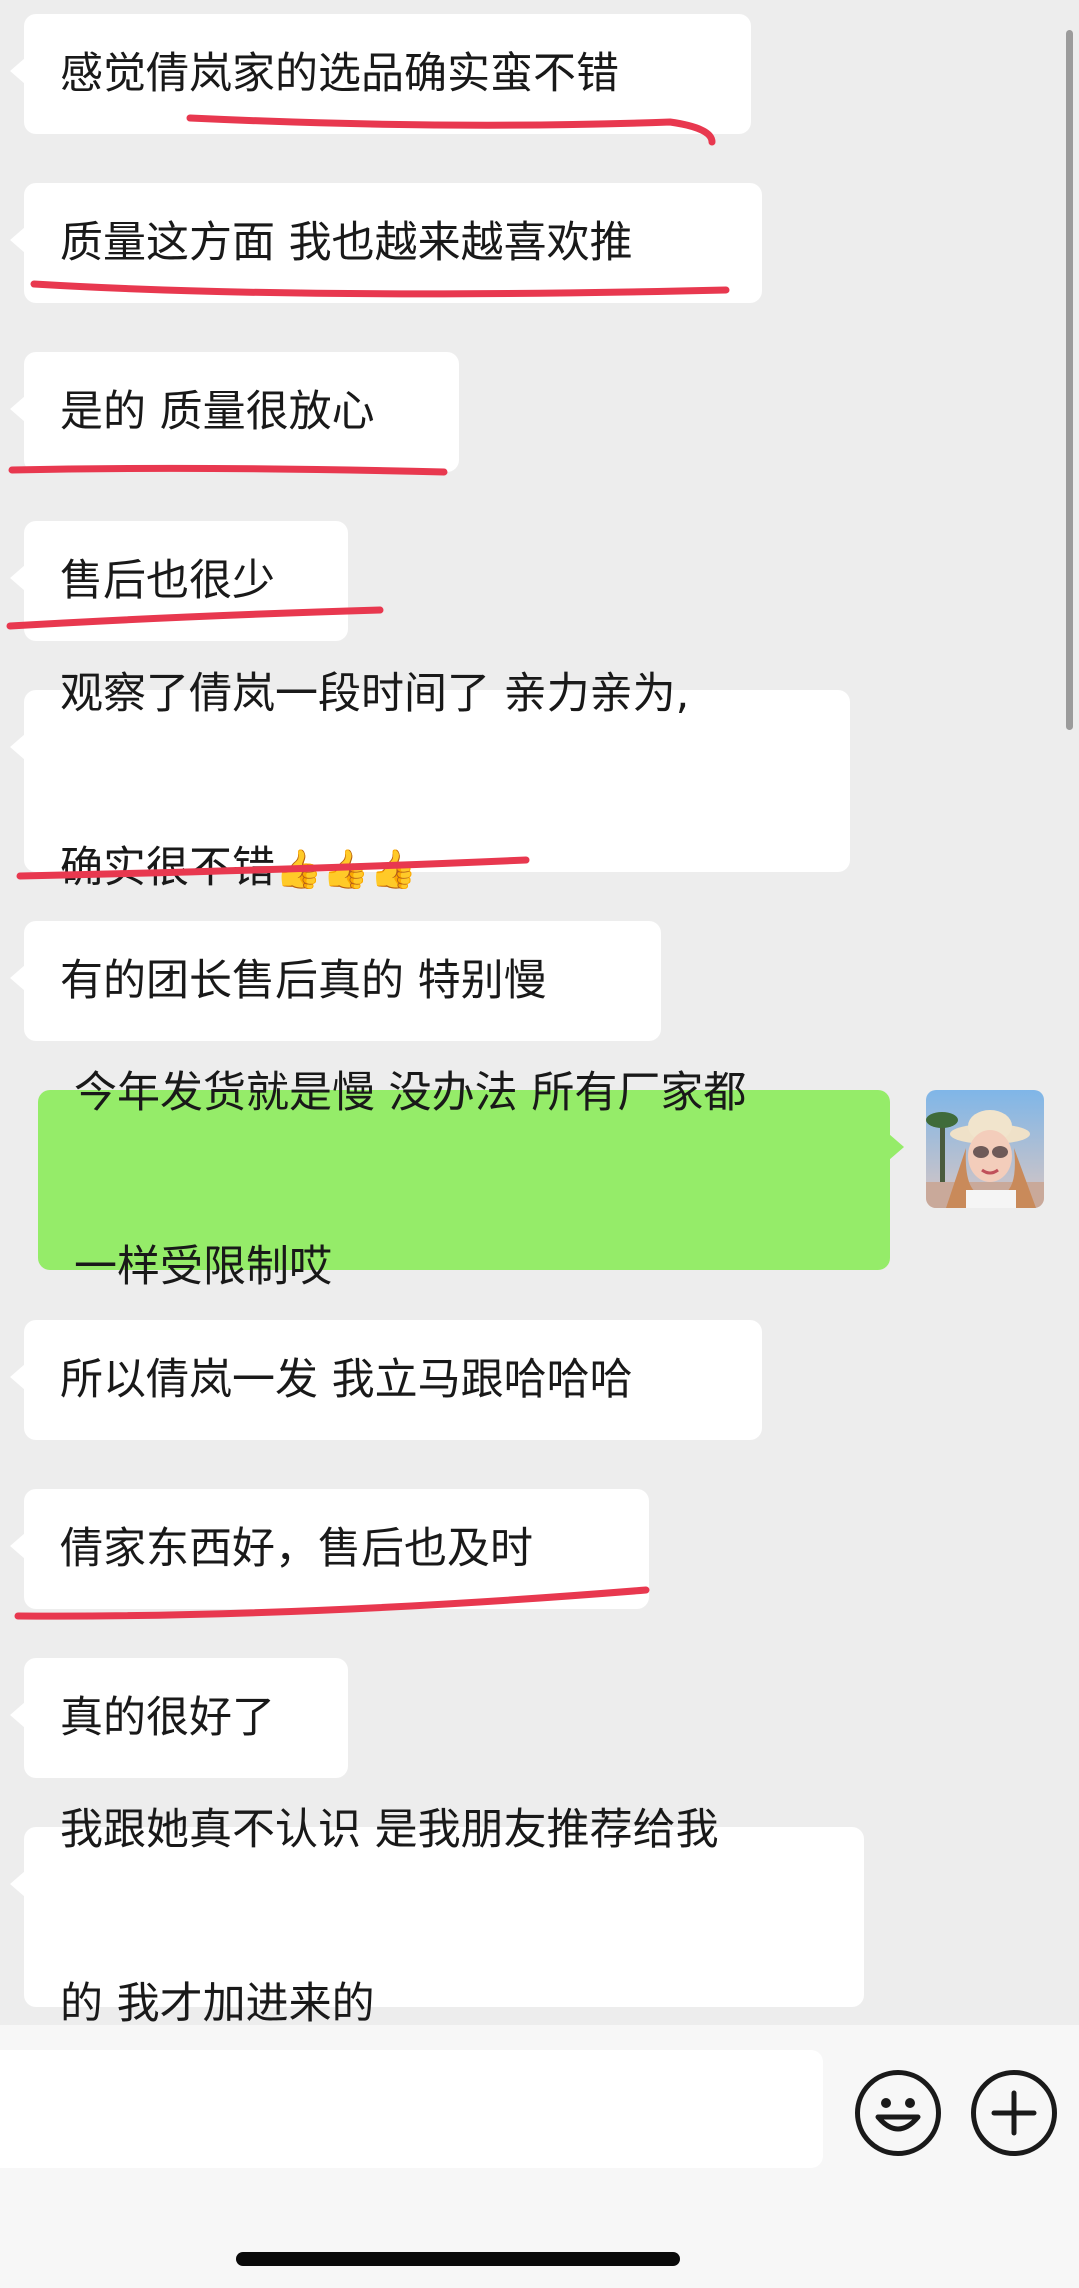 The width and height of the screenshot is (1079, 2288). I want to click on message-bubble: 是的 质量很放心, so click(234, 412).